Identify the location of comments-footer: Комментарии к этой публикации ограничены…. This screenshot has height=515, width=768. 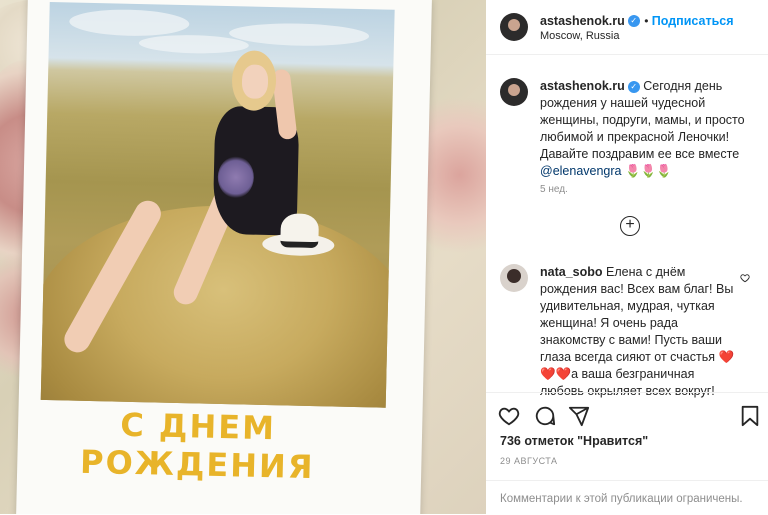
(627, 497).